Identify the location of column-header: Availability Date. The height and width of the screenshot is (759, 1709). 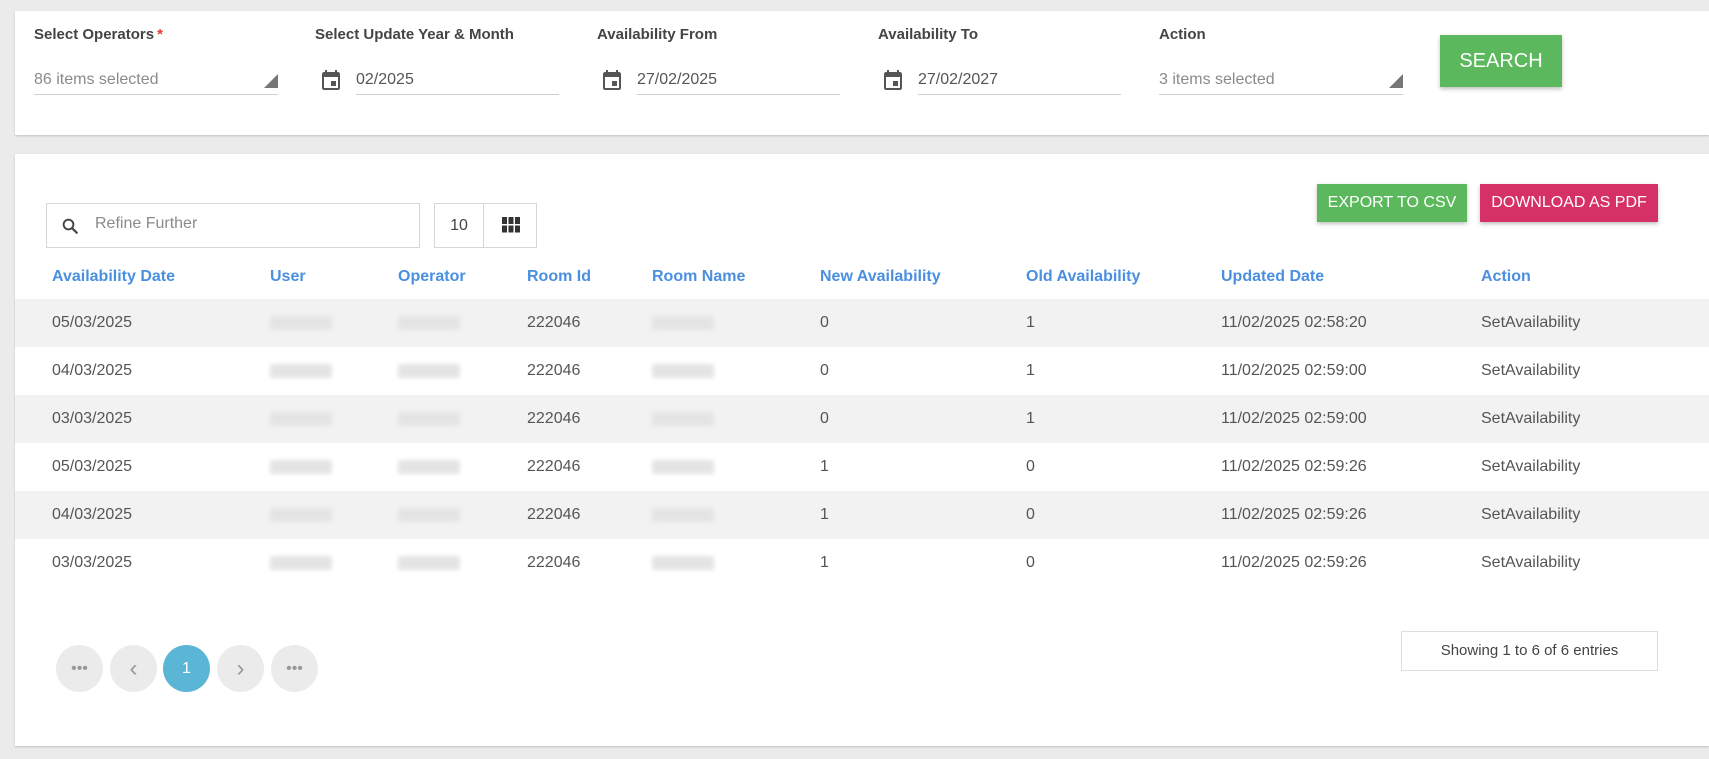
(142, 277).